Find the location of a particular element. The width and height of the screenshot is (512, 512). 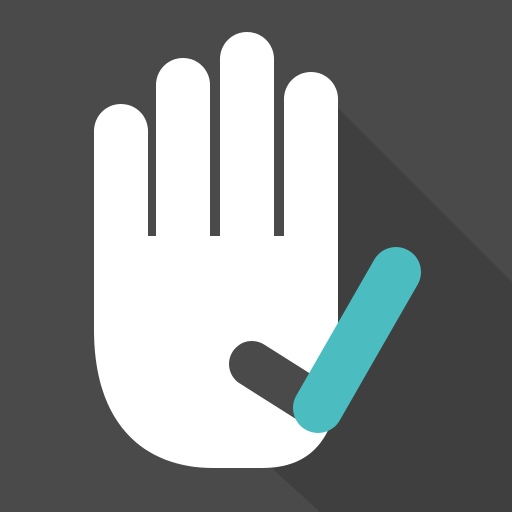

palm-upper is located at coordinates (216, 256).